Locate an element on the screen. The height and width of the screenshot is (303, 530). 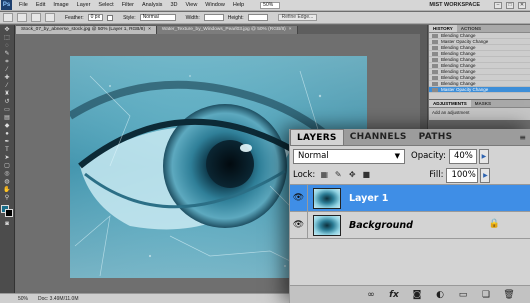
blend-opacity-row: Normal ▼ Opacity: 40% ▶ is located at coordinates (410, 156).